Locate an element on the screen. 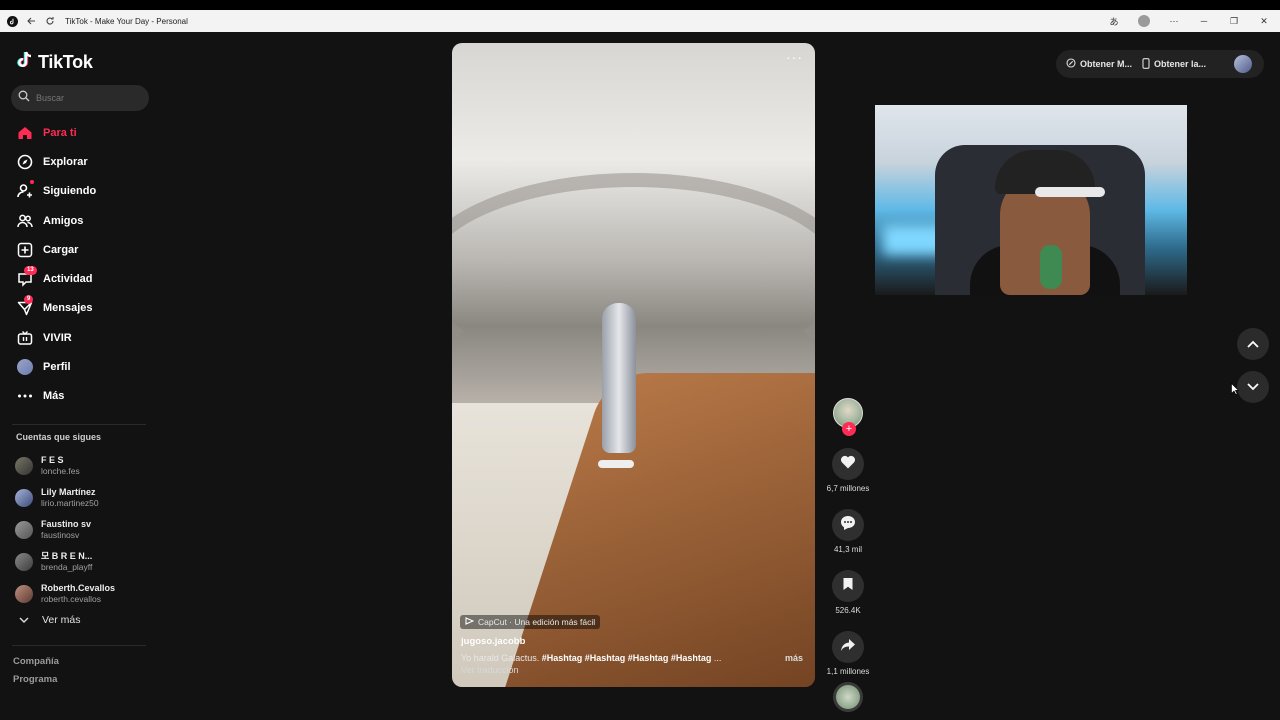 This screenshot has width=1280, height=720. share-icon is located at coordinates (848, 647).